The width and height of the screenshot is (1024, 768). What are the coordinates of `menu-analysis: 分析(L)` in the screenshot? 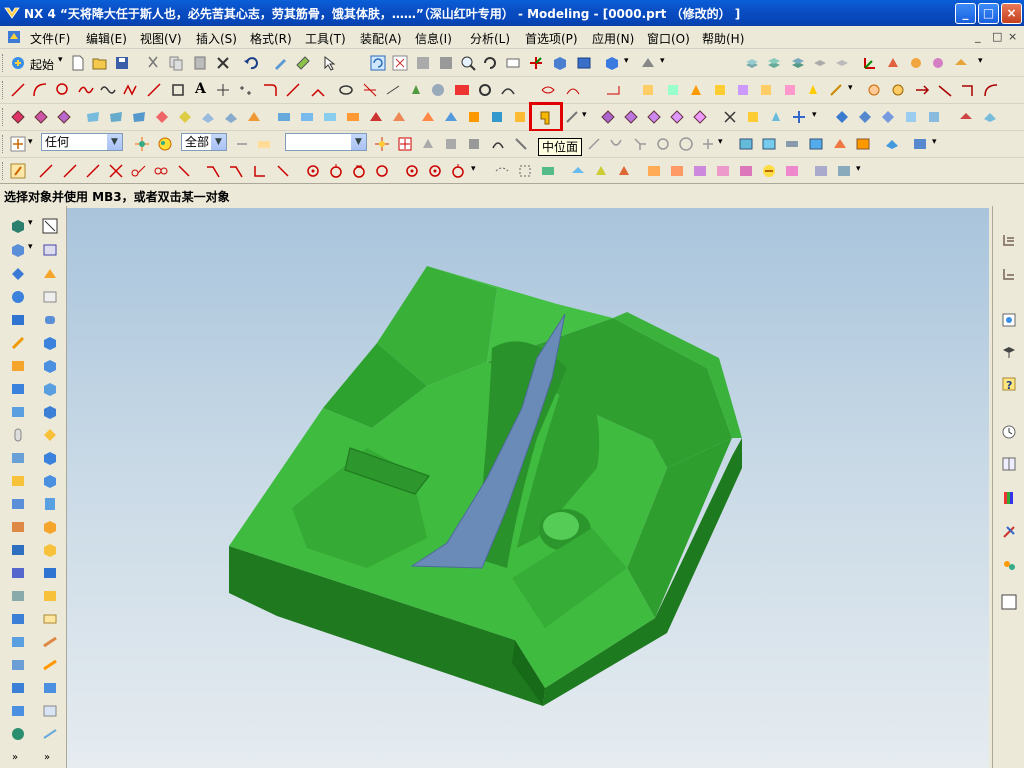 It's located at (490, 38).